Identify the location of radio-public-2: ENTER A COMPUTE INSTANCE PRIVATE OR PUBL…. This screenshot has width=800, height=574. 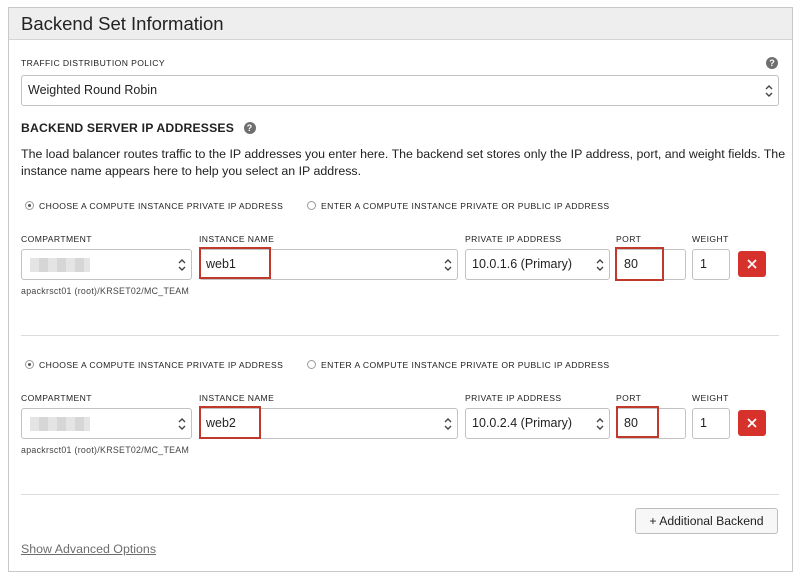
(458, 365).